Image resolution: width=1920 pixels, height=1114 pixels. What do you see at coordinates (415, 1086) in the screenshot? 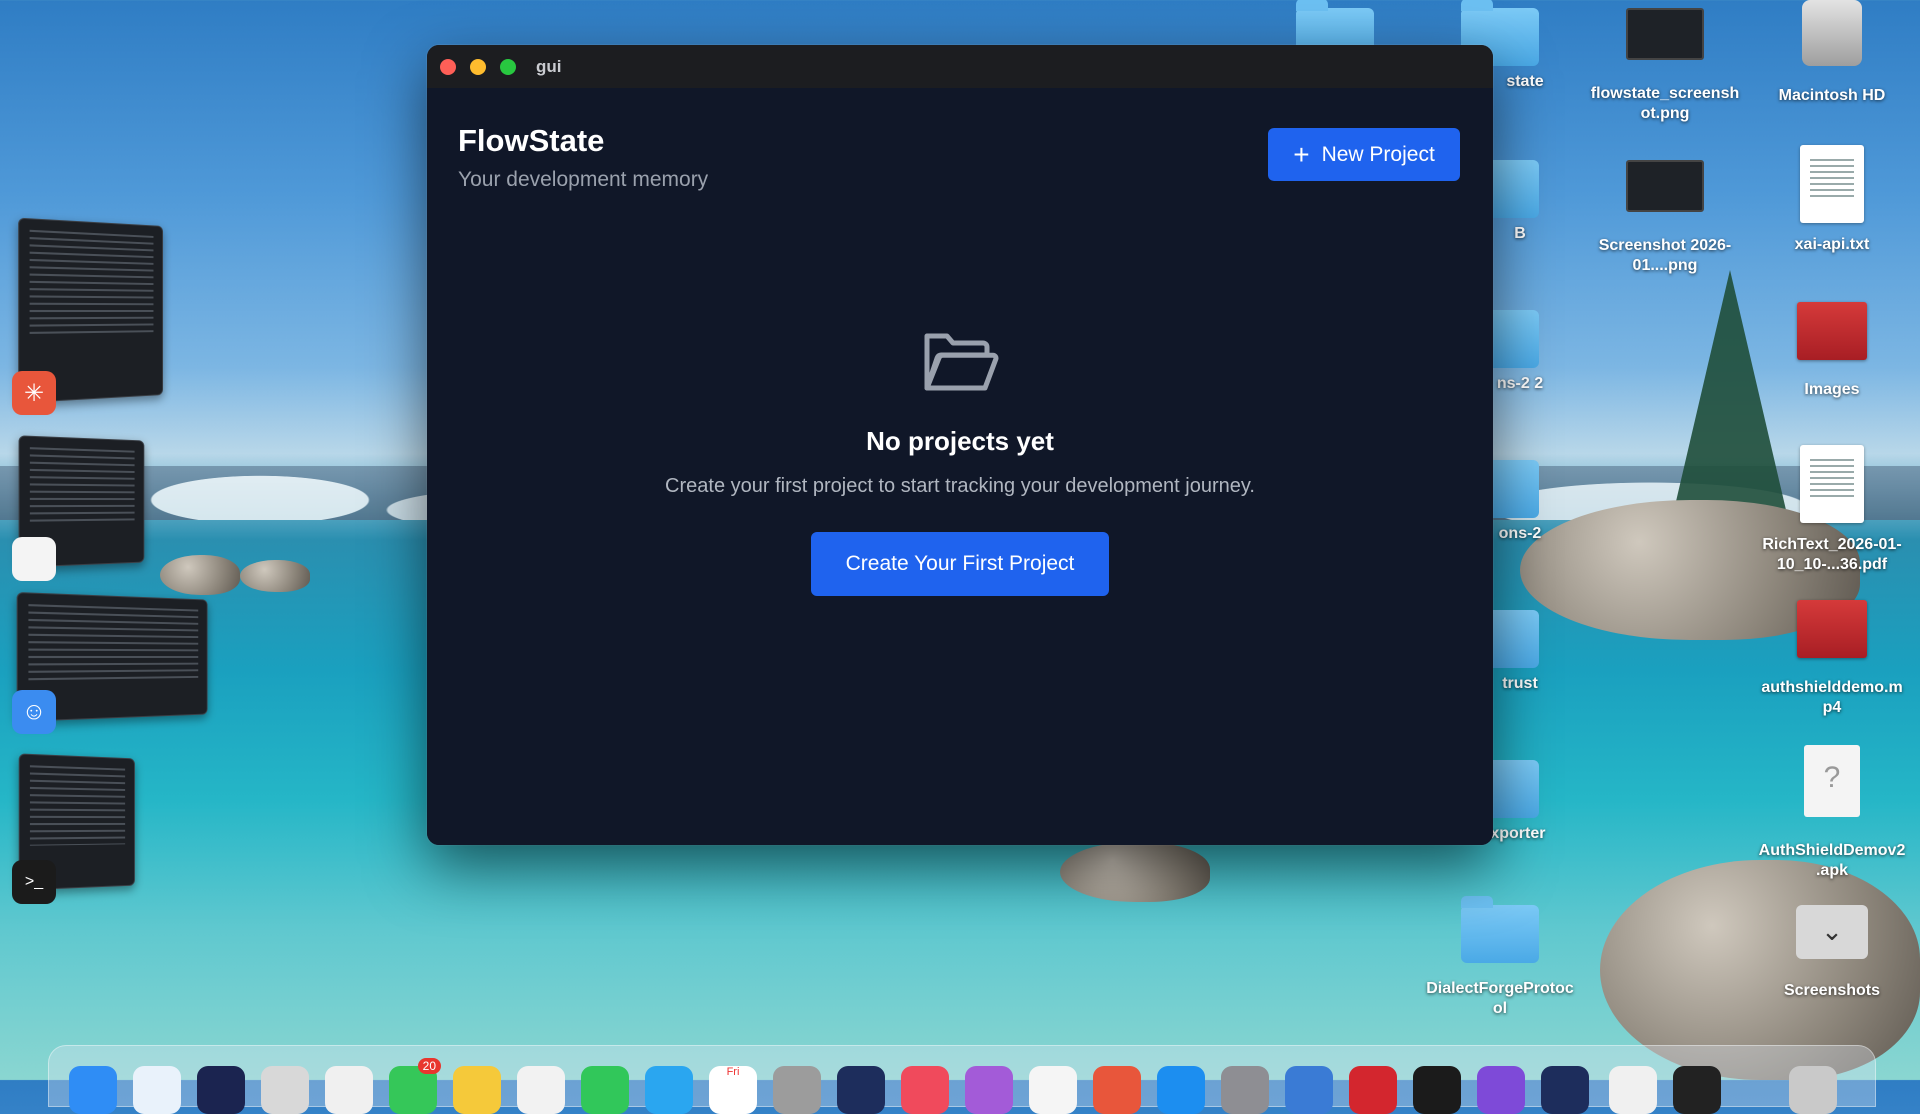
I see `messages-dock-icon: 20` at bounding box center [415, 1086].